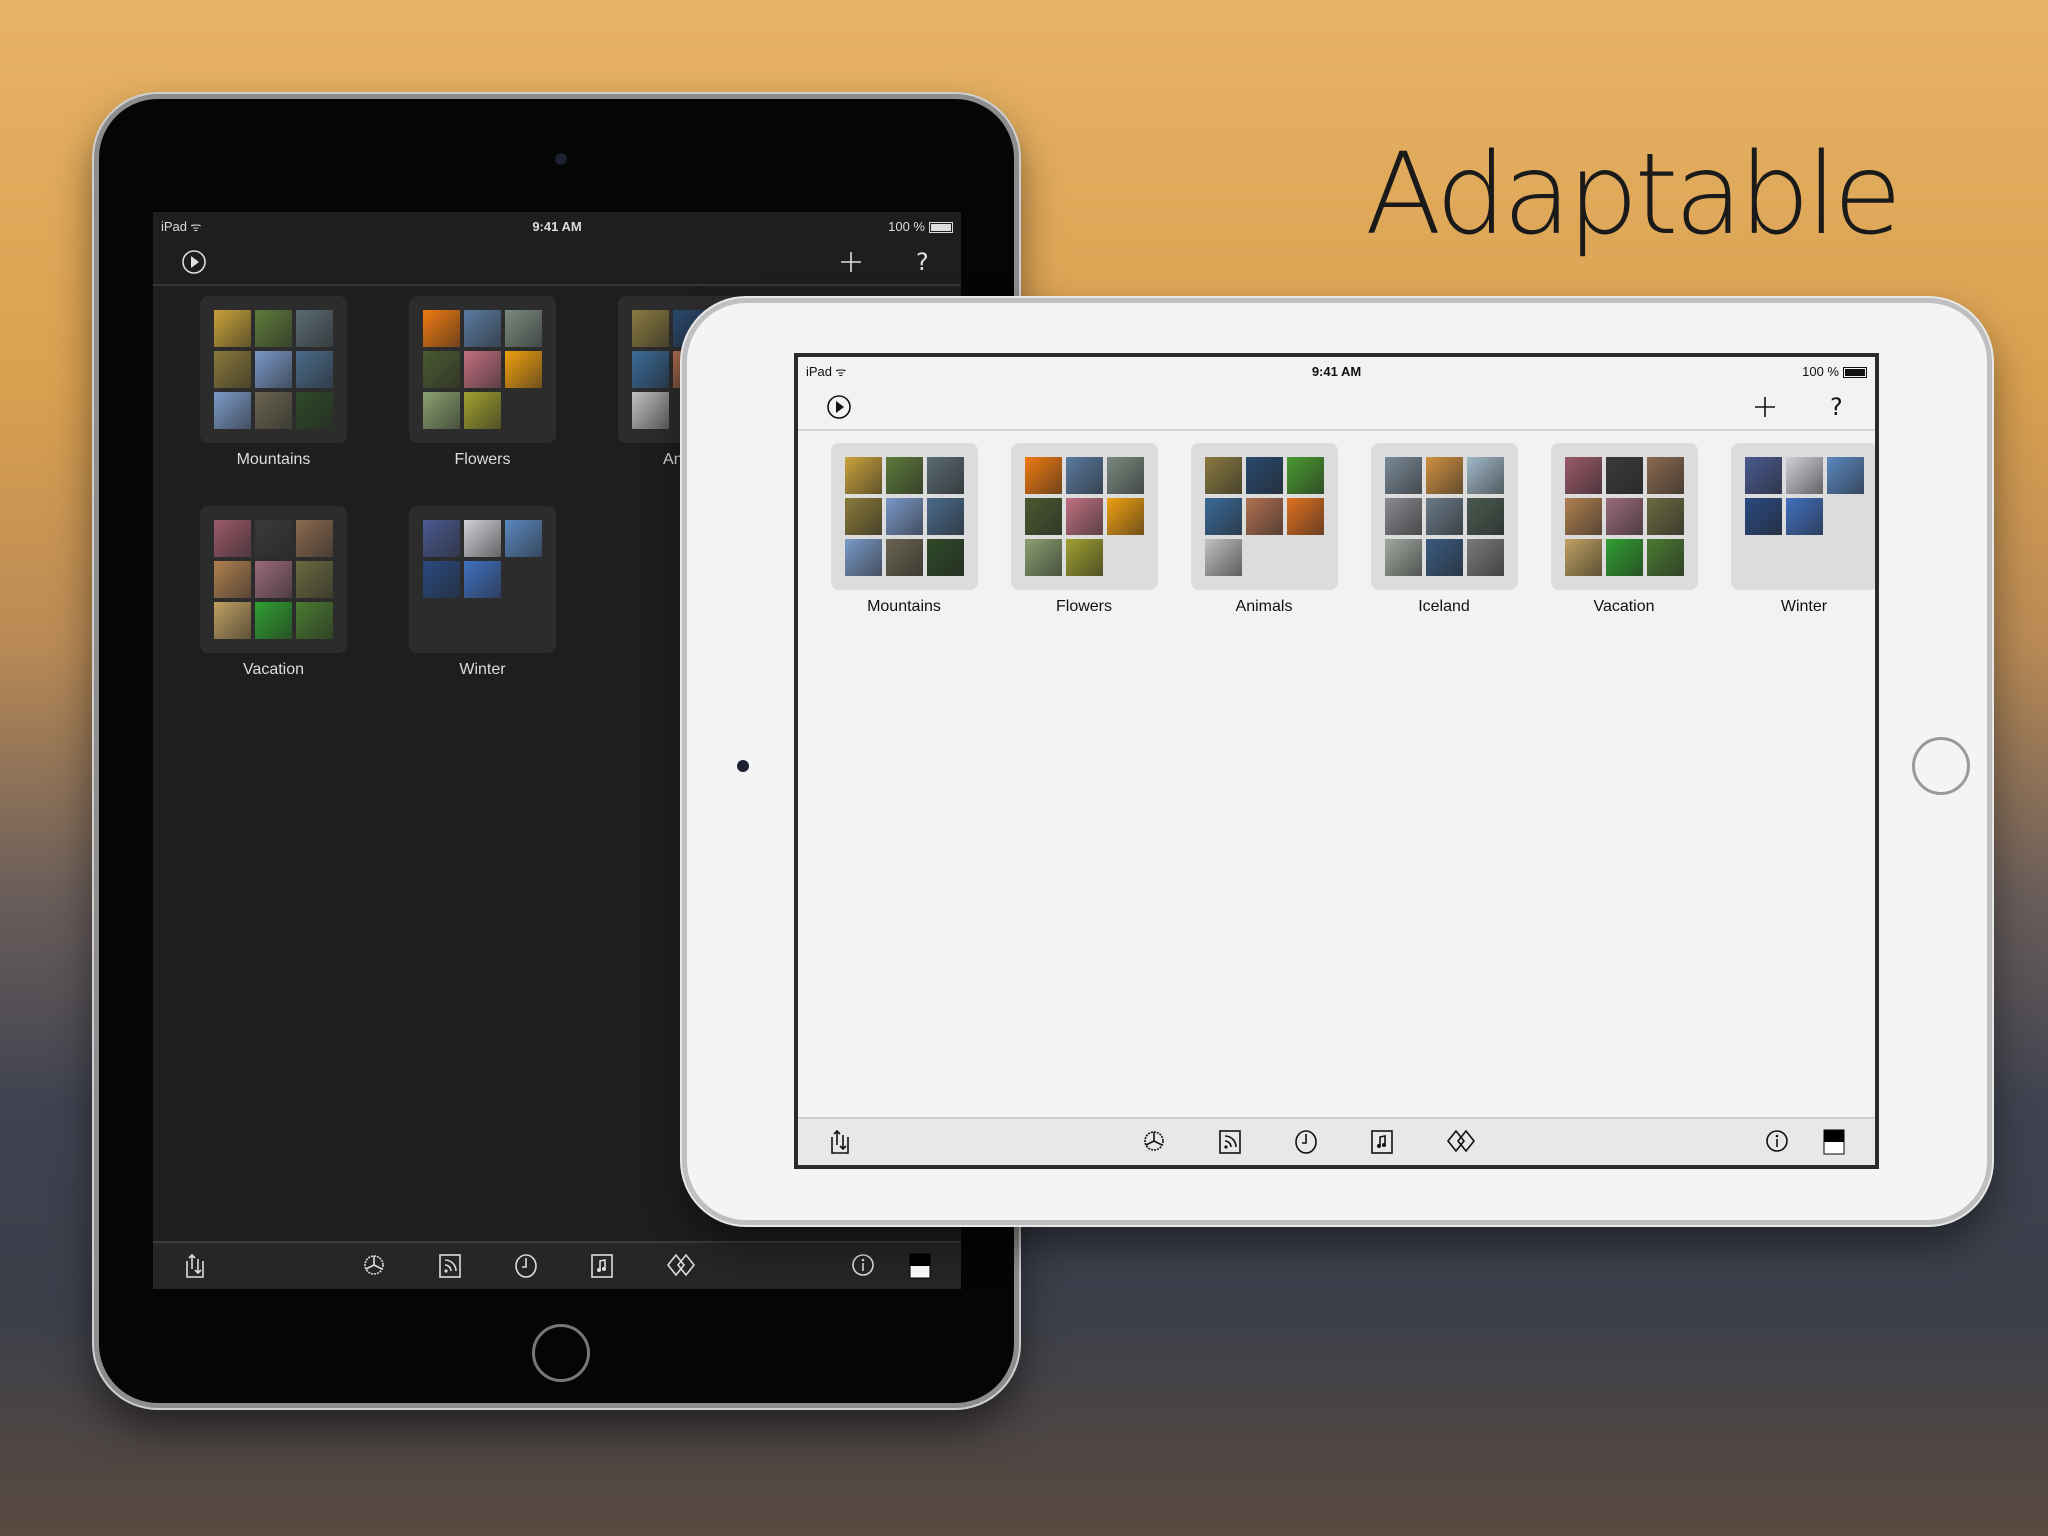  I want to click on album-label: Mountains, so click(904, 606).